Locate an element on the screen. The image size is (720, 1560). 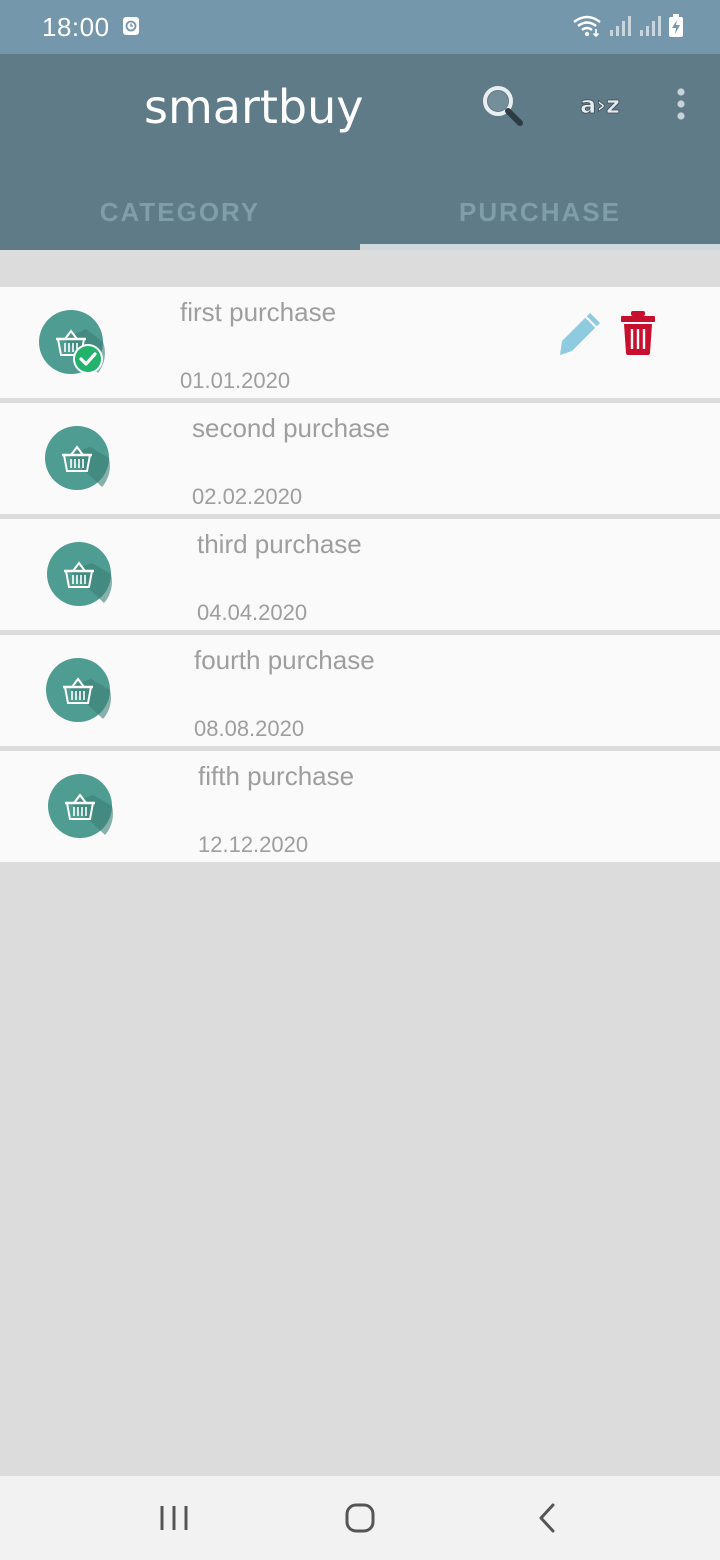
edit-button is located at coordinates (581, 334).